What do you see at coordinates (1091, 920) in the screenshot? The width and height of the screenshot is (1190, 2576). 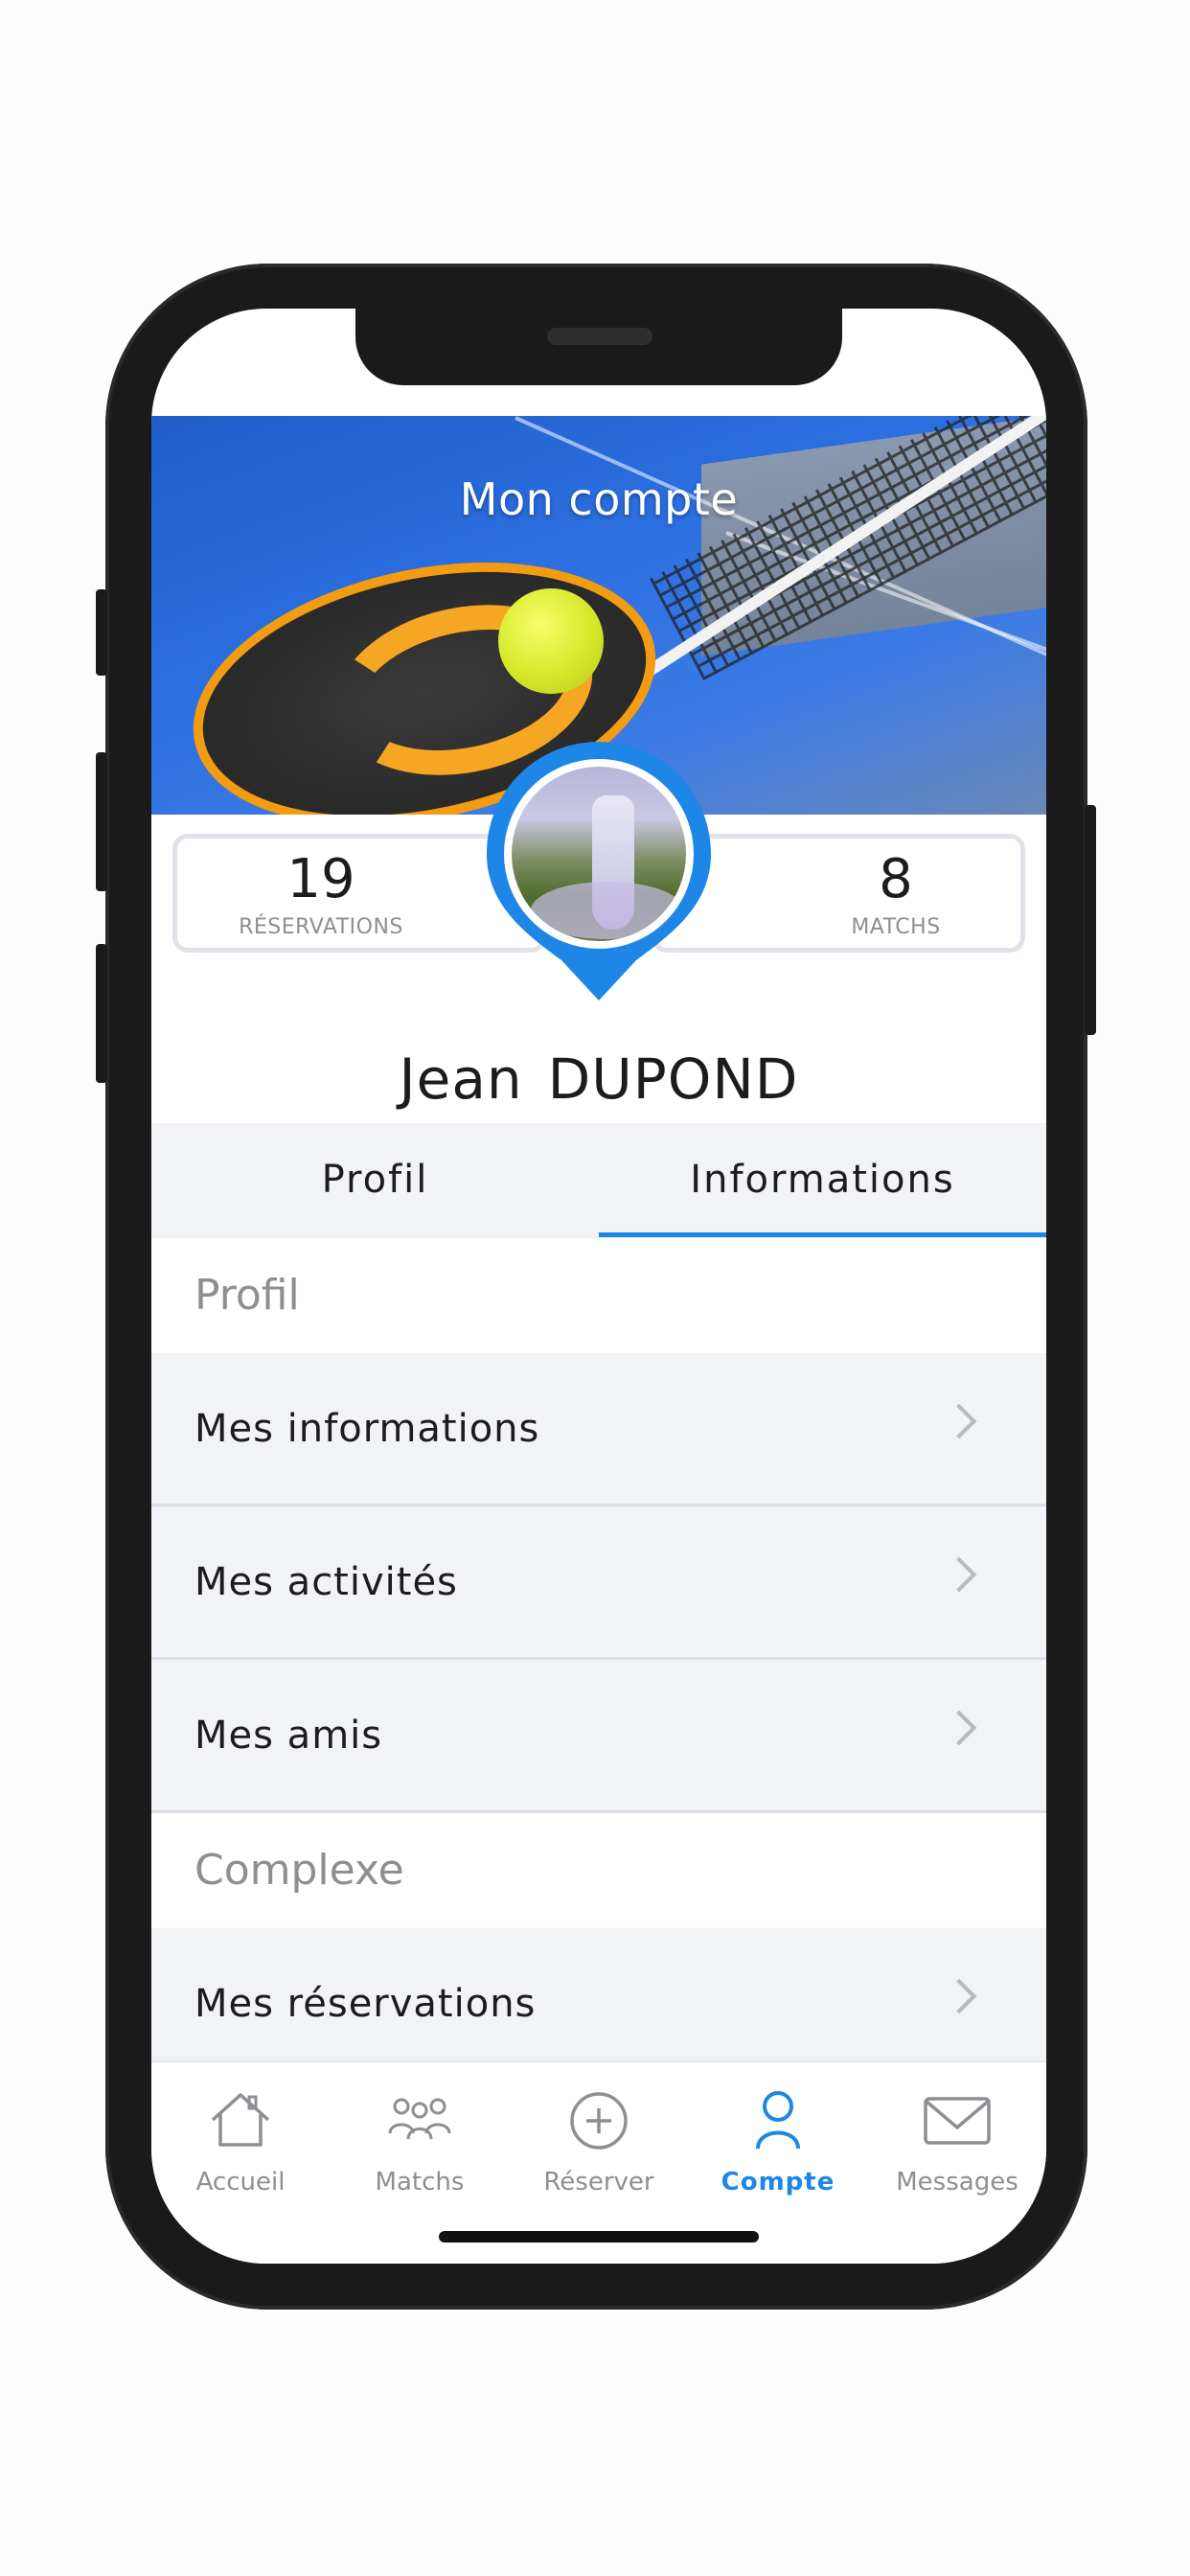 I see `power-button` at bounding box center [1091, 920].